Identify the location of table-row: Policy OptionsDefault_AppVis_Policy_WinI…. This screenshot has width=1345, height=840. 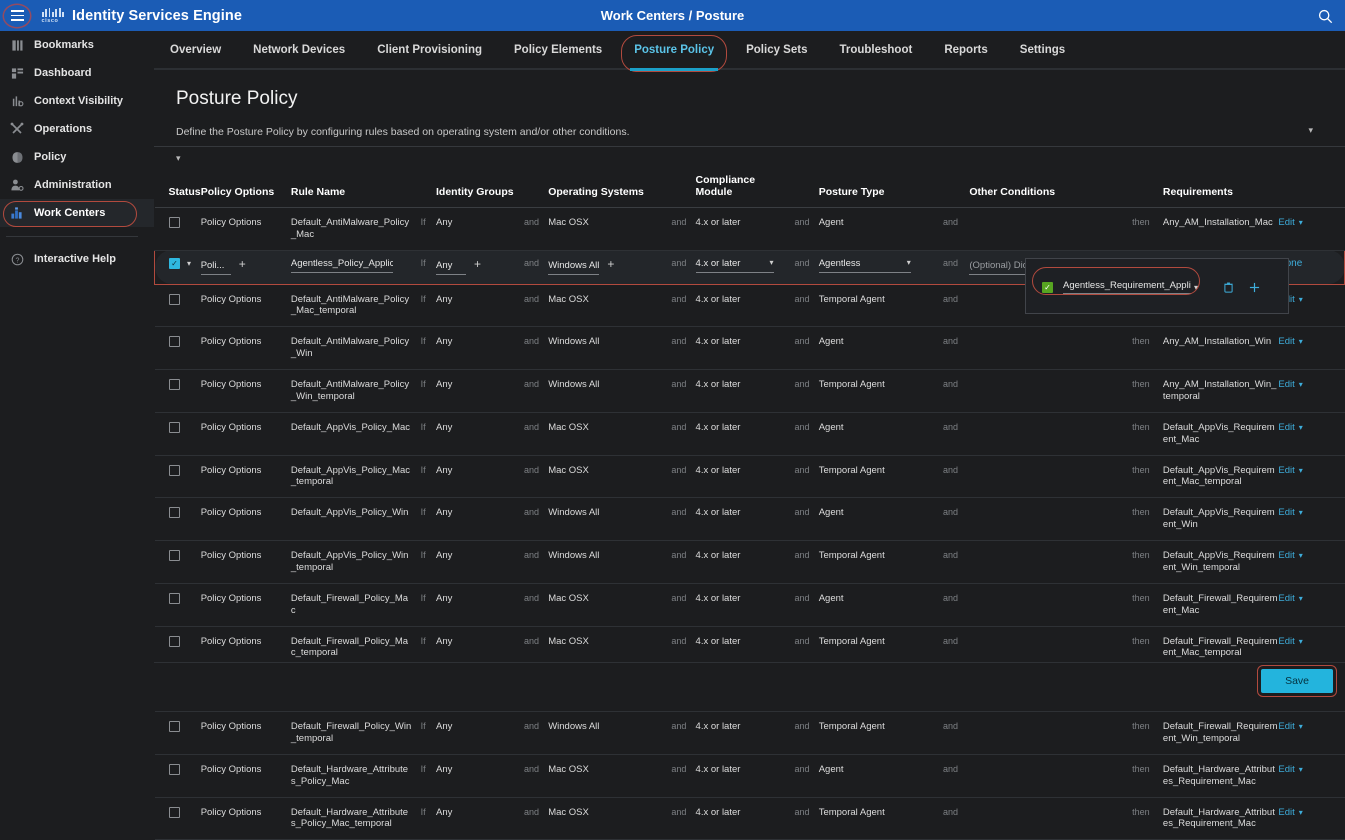
(750, 519).